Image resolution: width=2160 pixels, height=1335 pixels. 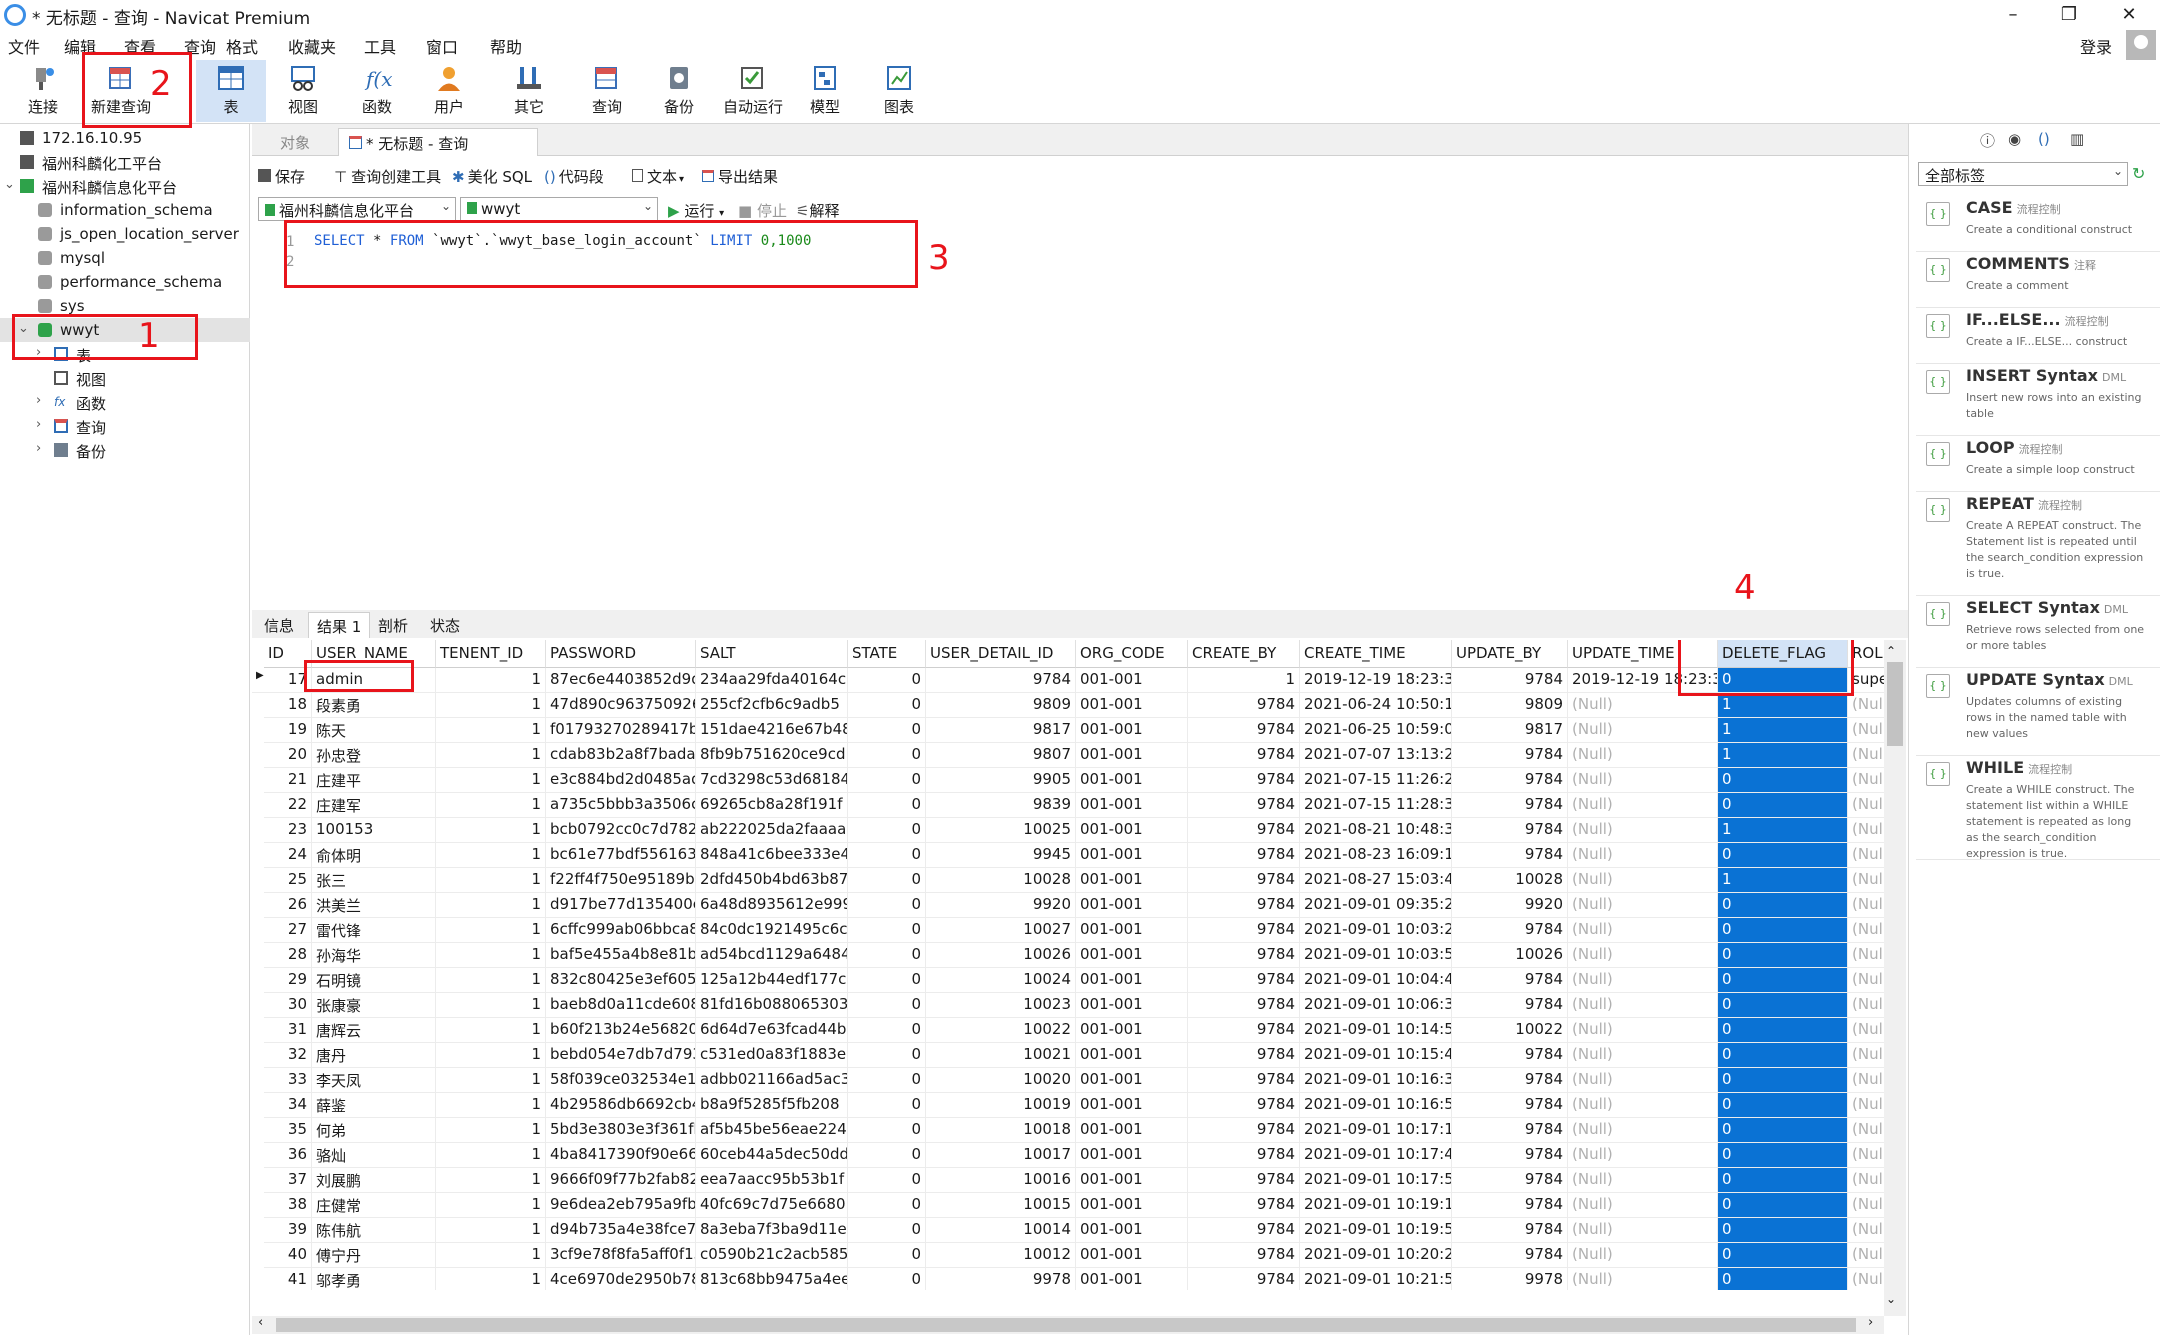 What do you see at coordinates (125, 210) in the screenshot?
I see `tree-item-information-schema: information_schema` at bounding box center [125, 210].